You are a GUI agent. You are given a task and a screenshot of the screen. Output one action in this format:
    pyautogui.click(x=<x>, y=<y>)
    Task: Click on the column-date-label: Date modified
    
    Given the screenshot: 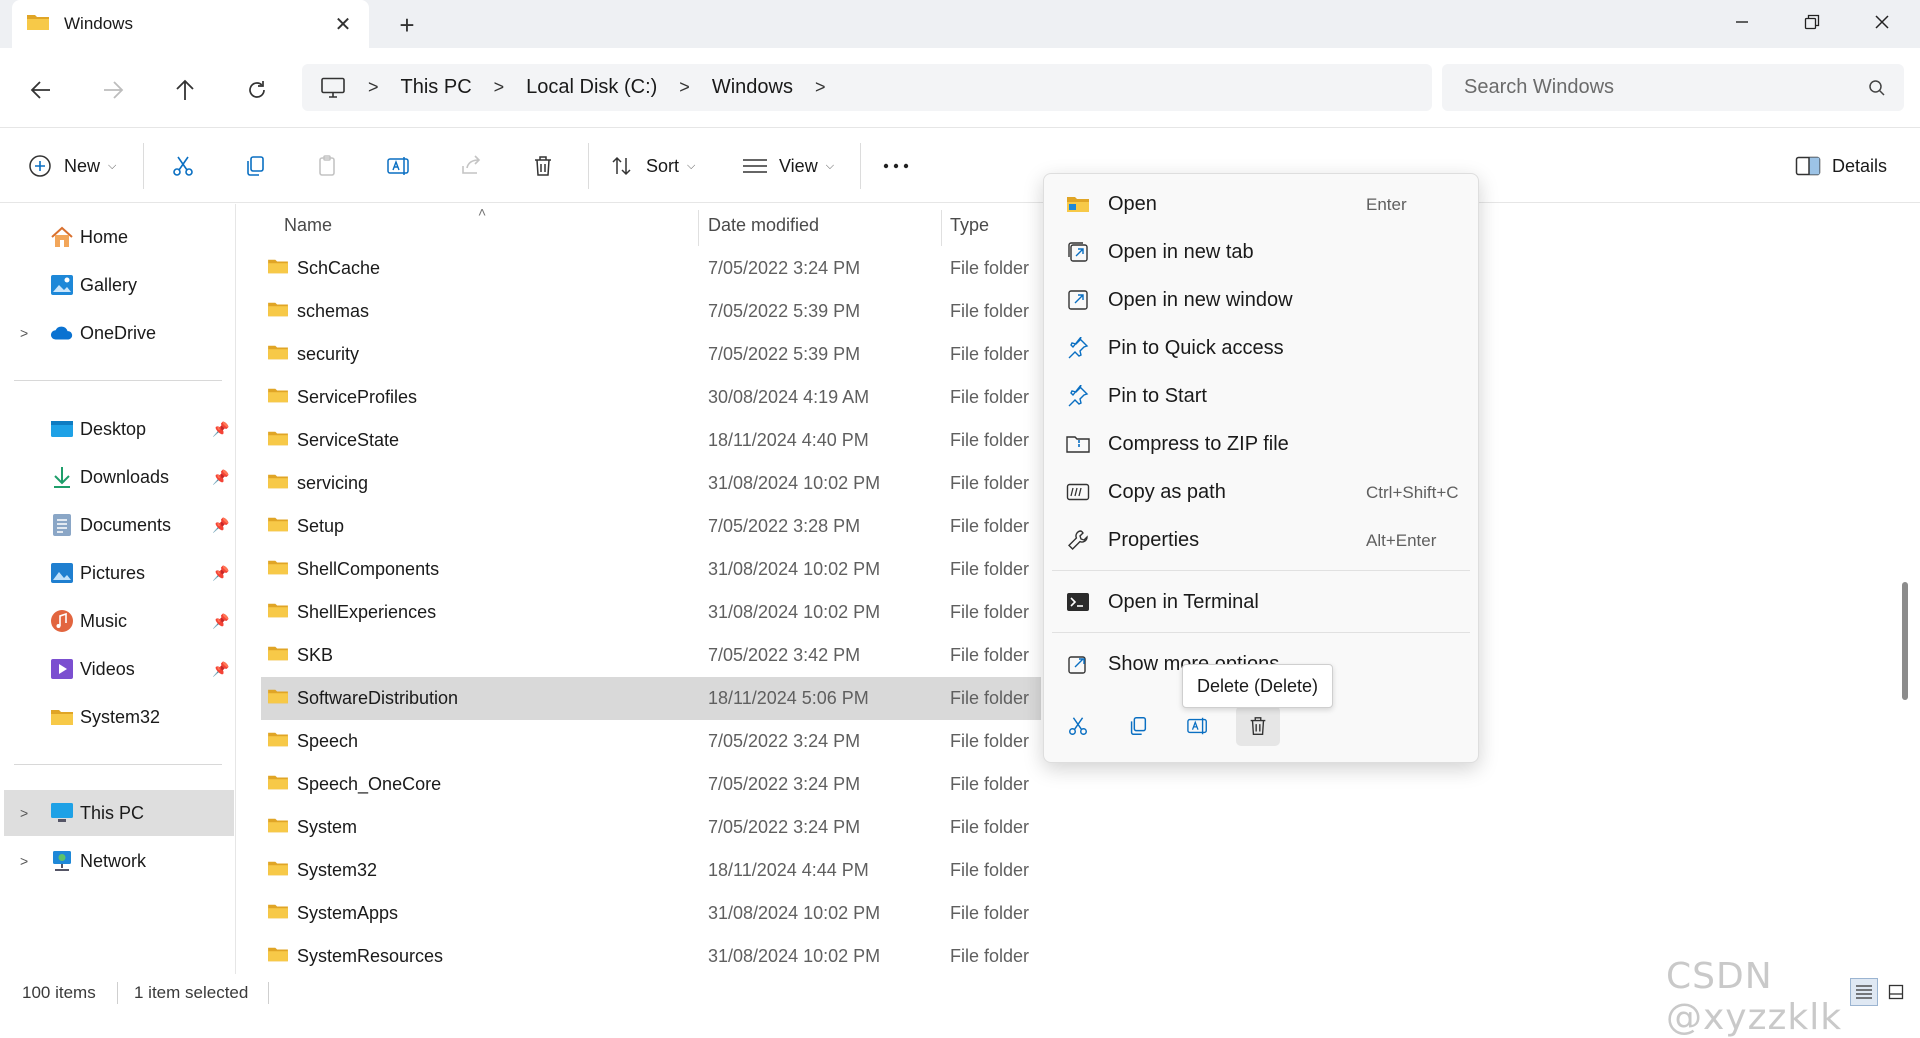 What is the action you would take?
    pyautogui.click(x=764, y=224)
    